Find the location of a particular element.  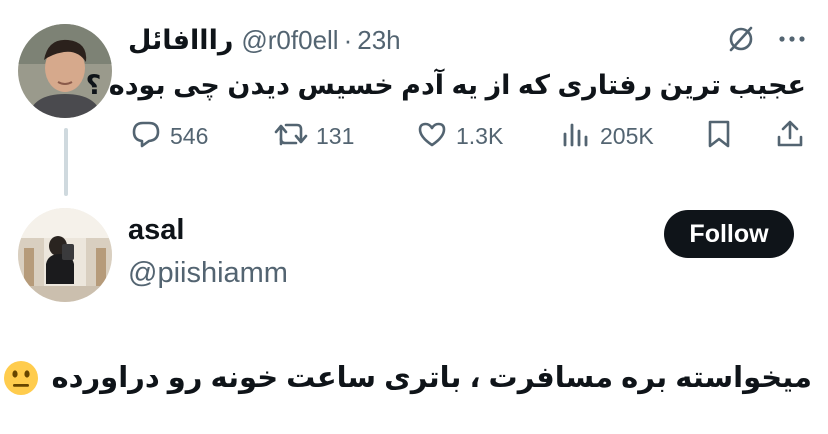

bookmark-icon is located at coordinates (719, 136).